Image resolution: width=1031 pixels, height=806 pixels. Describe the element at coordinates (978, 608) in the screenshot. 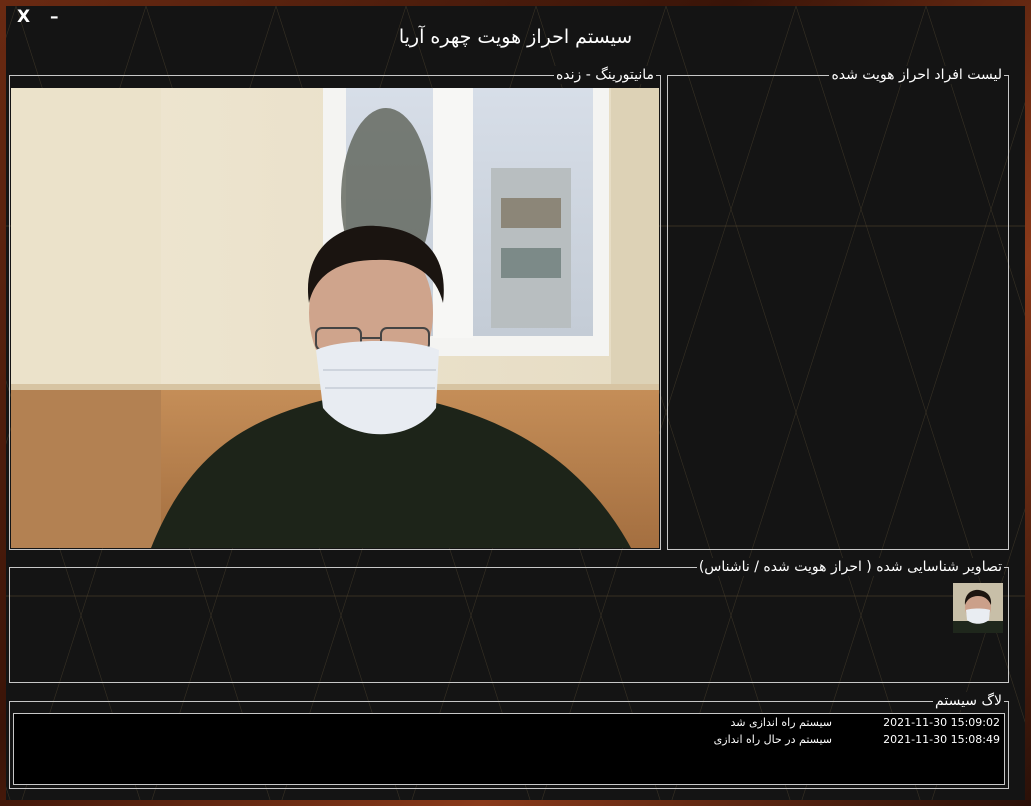

I see `detected-face-thumbnail` at that location.